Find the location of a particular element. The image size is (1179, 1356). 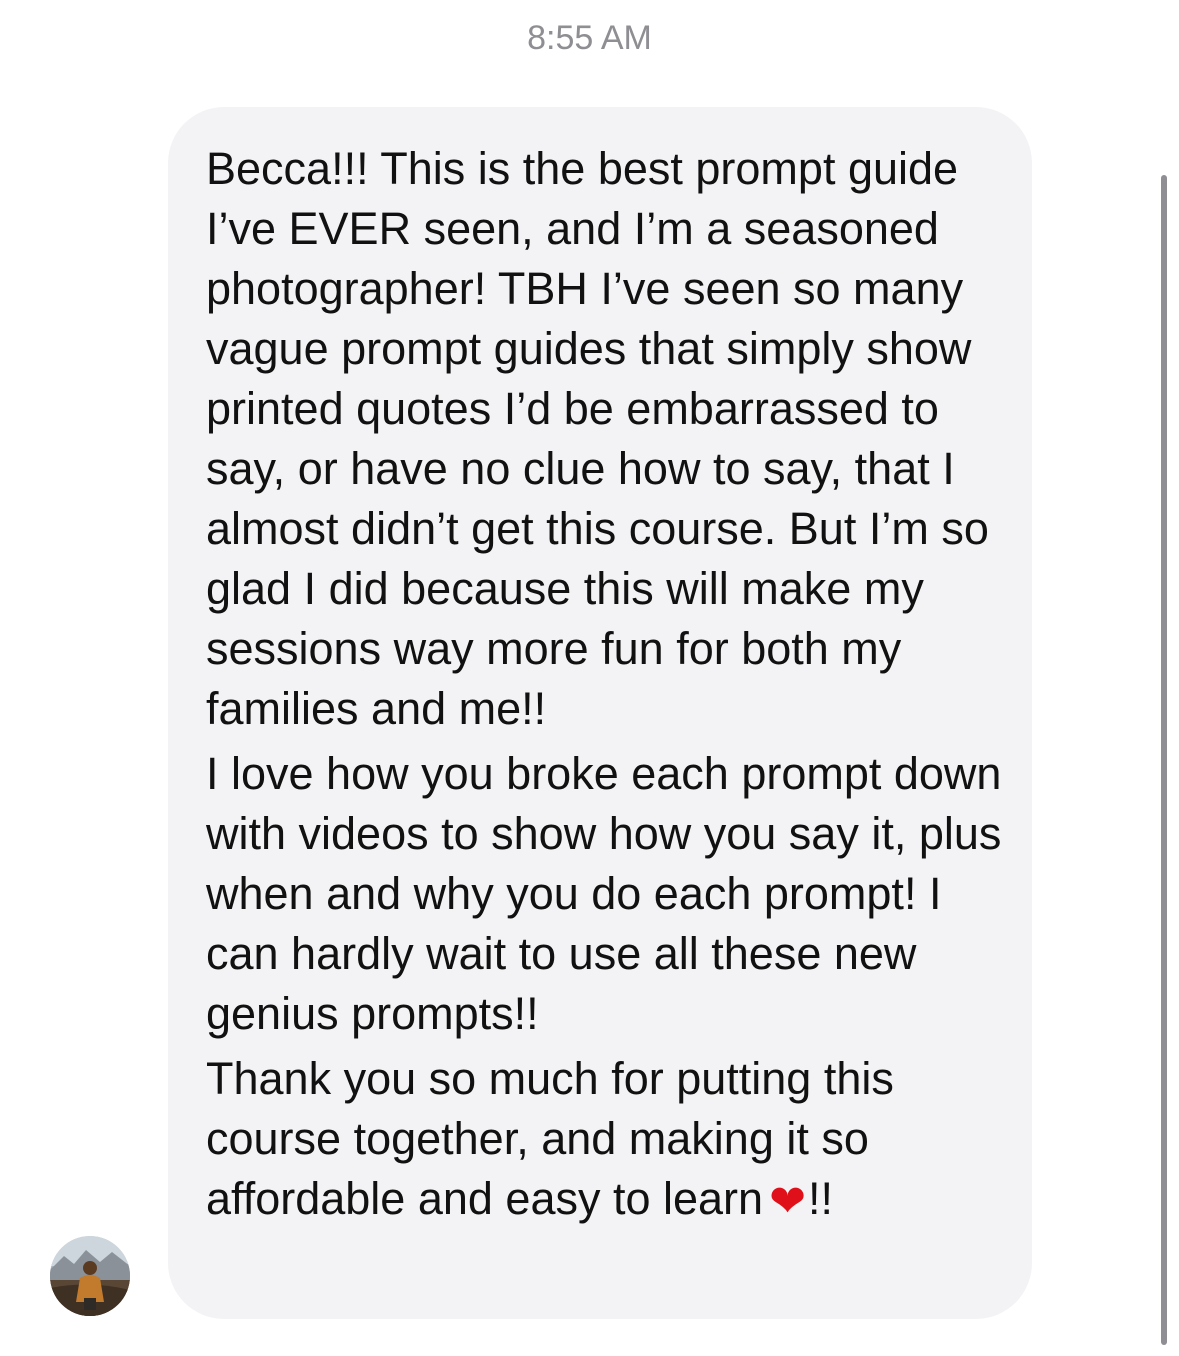

avatar-photo-icon is located at coordinates (90, 1276).